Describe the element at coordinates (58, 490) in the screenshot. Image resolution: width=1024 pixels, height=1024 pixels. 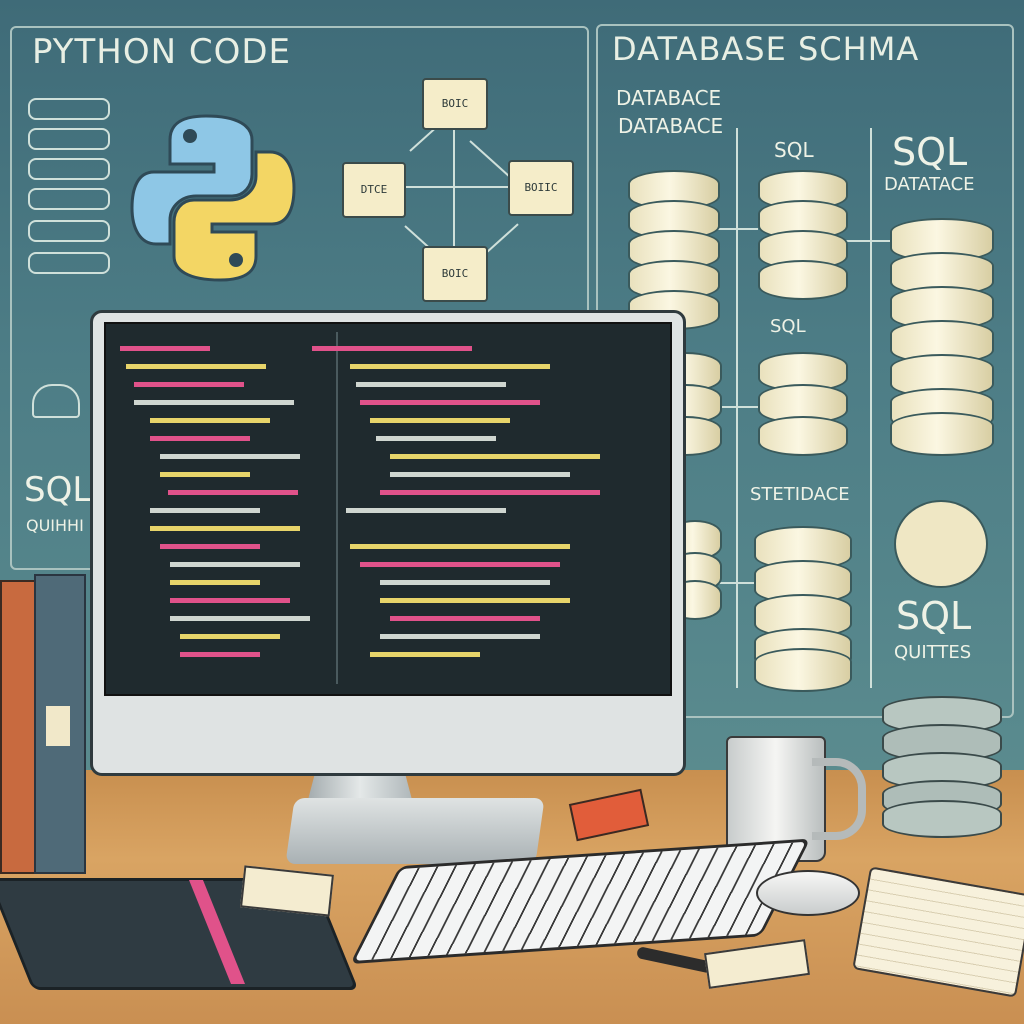
I see `left-sql-title: SQL` at that location.